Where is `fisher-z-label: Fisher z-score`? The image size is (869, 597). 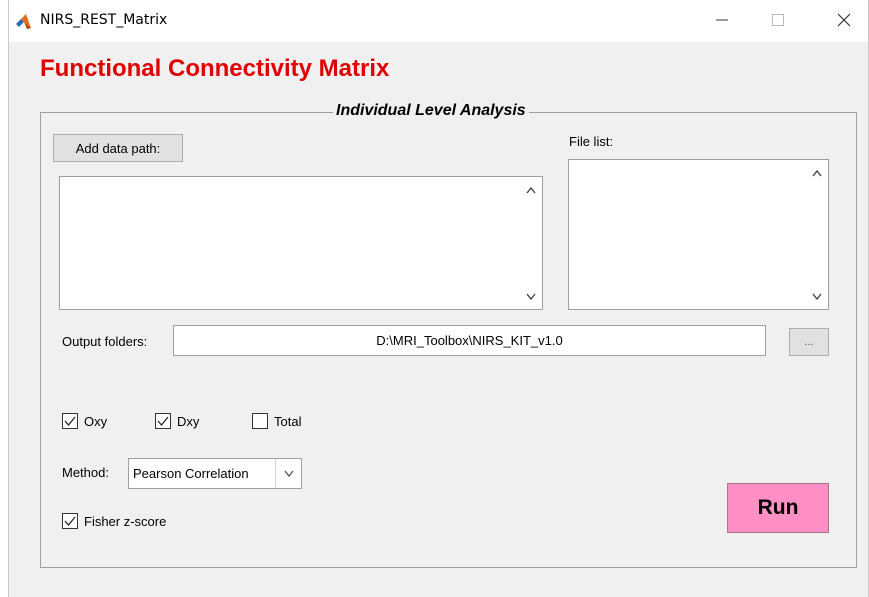 fisher-z-label: Fisher z-score is located at coordinates (125, 521).